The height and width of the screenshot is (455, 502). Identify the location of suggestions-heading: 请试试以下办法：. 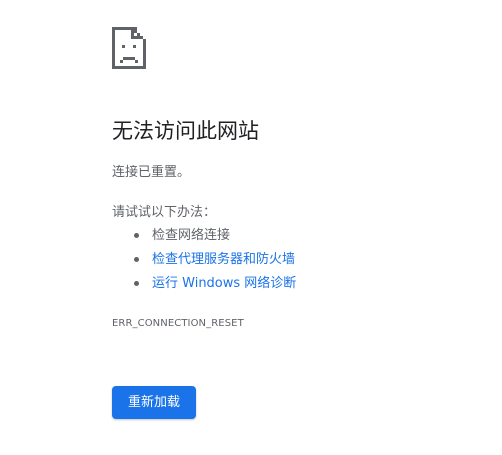
(164, 212).